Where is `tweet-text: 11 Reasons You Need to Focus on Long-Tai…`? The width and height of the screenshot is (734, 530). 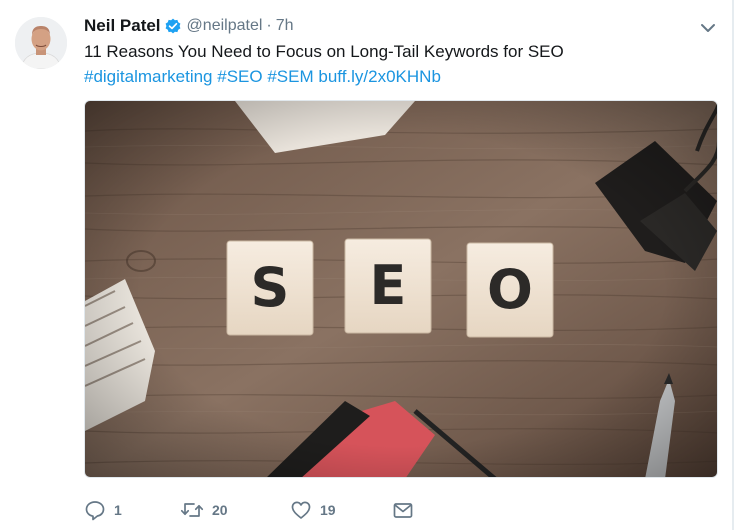 tweet-text: 11 Reasons You Need to Focus on Long-Tai… is located at coordinates (324, 51).